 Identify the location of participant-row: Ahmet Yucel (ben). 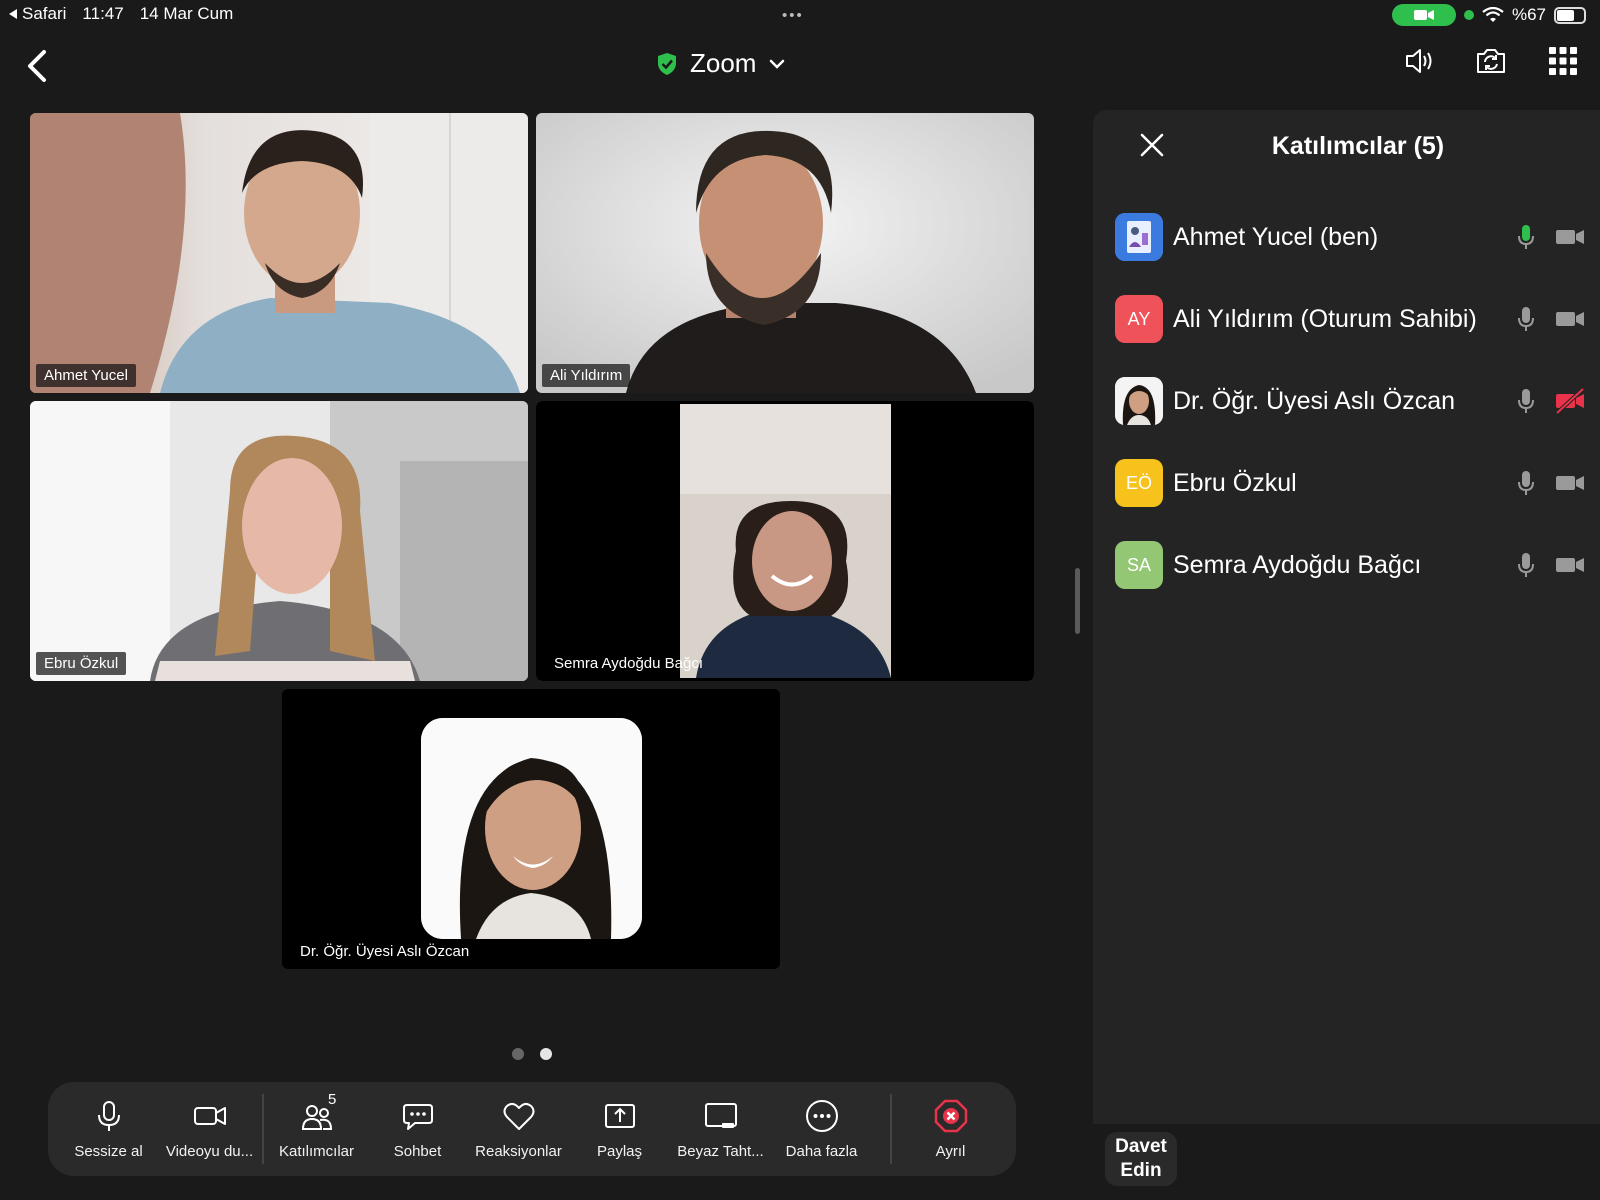
(1350, 237).